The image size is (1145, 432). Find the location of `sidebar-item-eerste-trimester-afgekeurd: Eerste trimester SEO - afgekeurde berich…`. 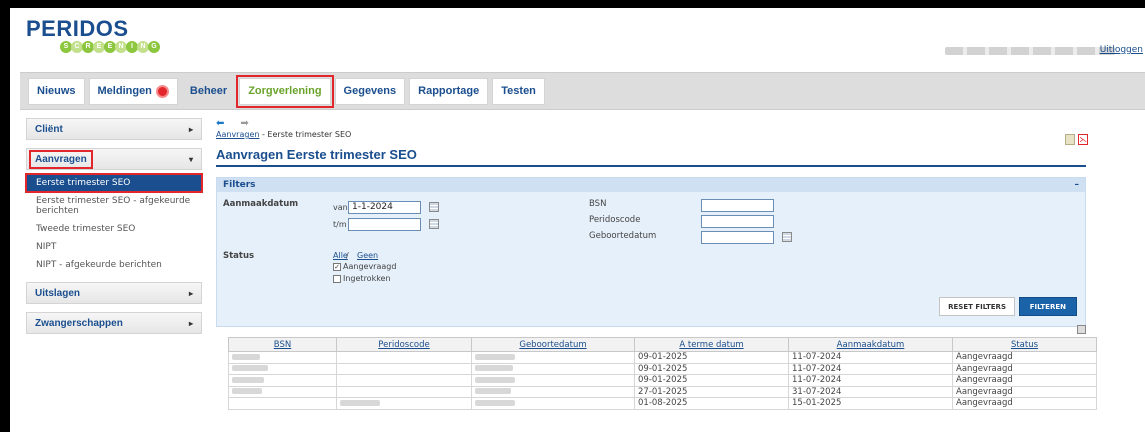

sidebar-item-eerste-trimester-afgekeurd: Eerste trimester SEO - afgekeurde berich… is located at coordinates (114, 206).